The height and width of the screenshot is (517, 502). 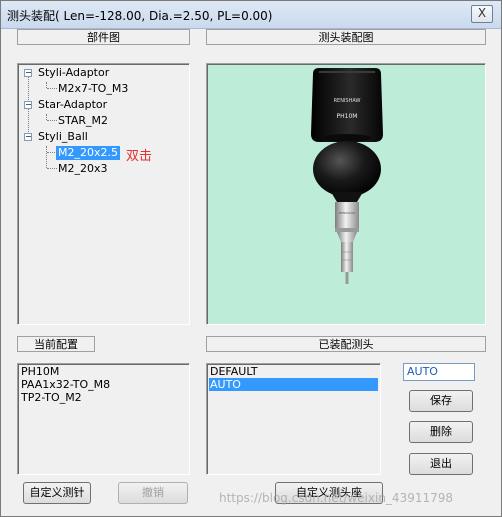 I want to click on probe-name-field: AUTO, so click(x=439, y=372).